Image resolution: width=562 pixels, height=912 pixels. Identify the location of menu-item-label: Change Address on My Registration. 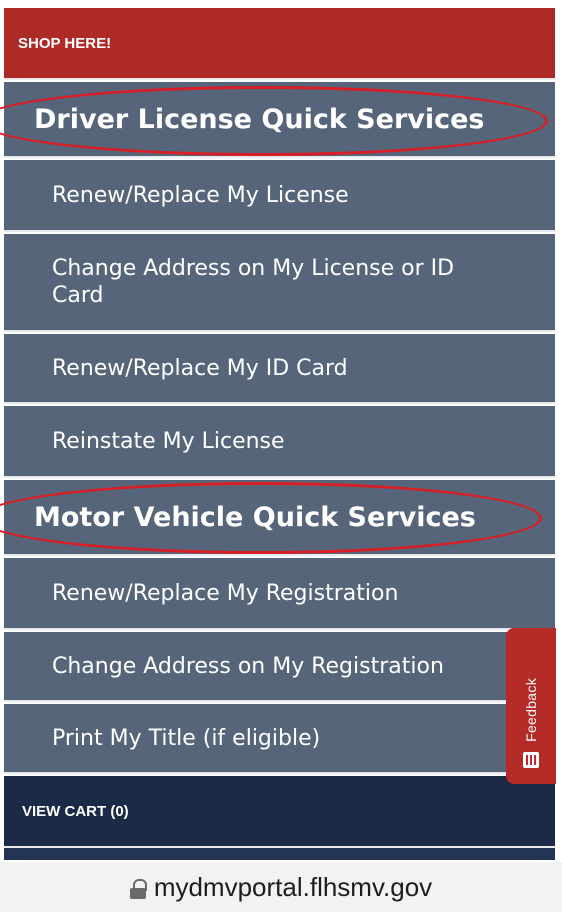
(248, 666).